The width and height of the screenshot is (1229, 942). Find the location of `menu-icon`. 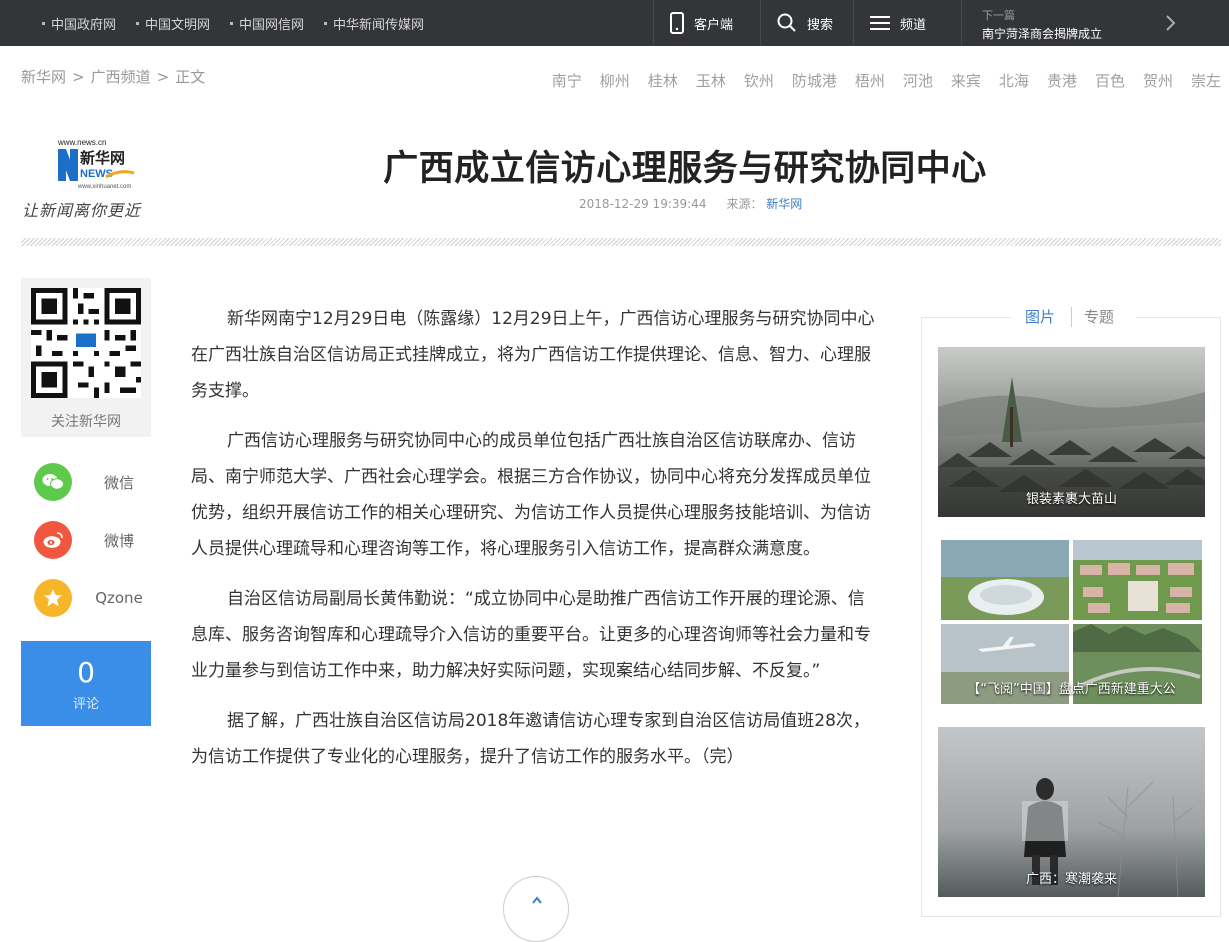

menu-icon is located at coordinates (880, 23).